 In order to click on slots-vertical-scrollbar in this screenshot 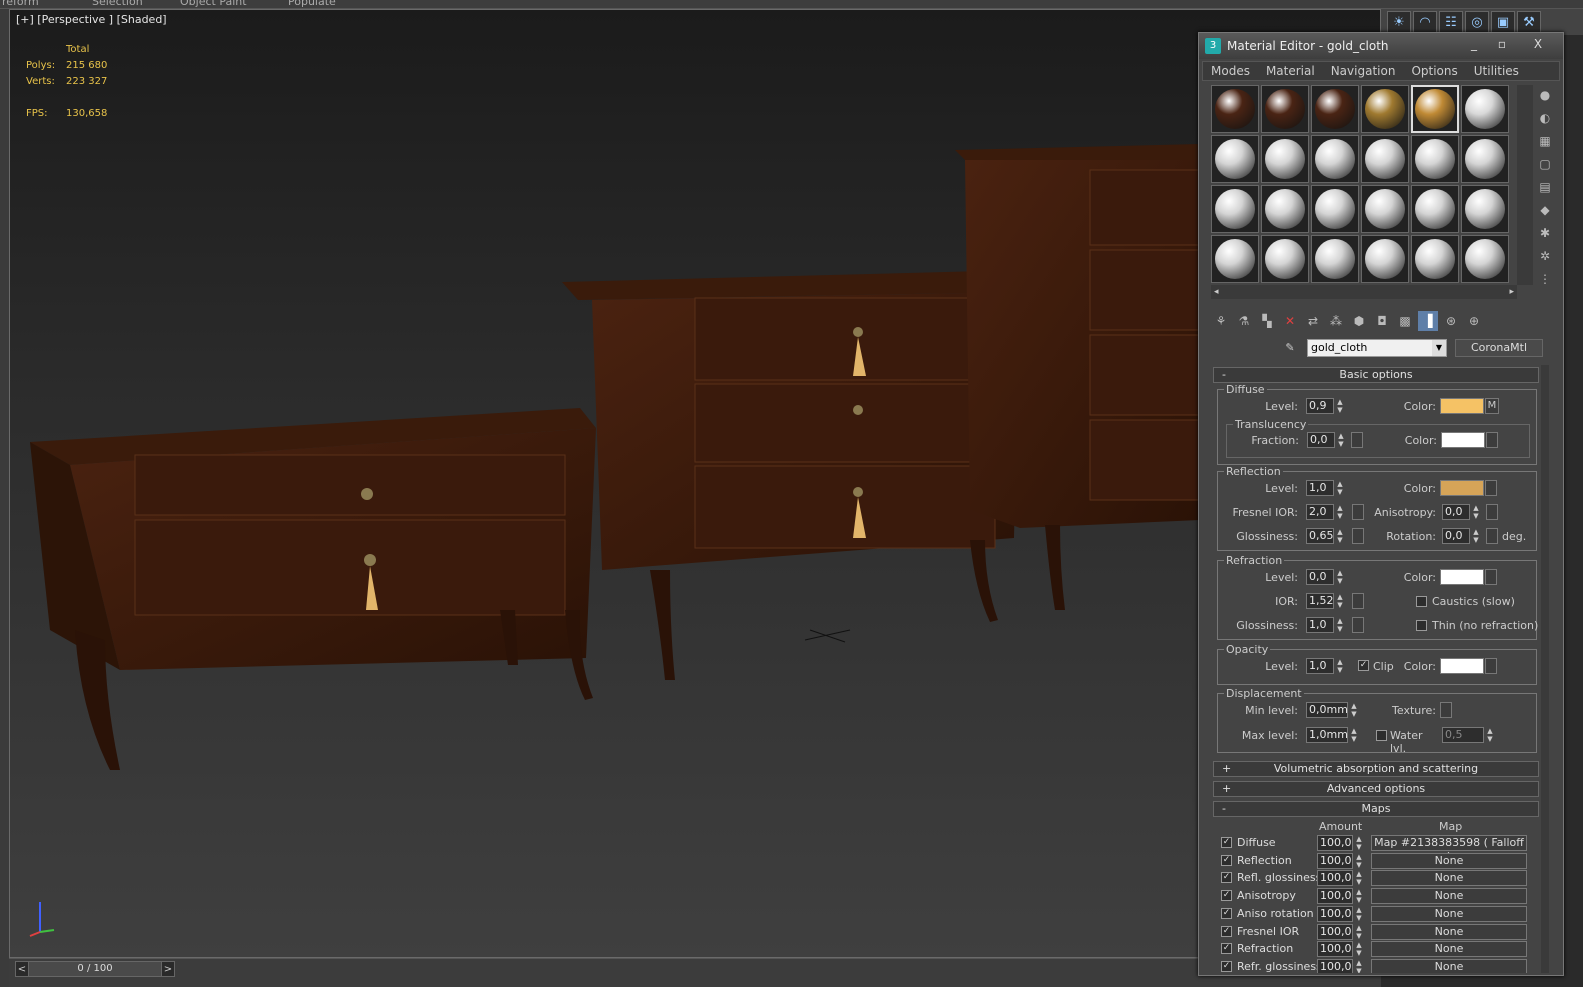, I will do `click(1525, 185)`.